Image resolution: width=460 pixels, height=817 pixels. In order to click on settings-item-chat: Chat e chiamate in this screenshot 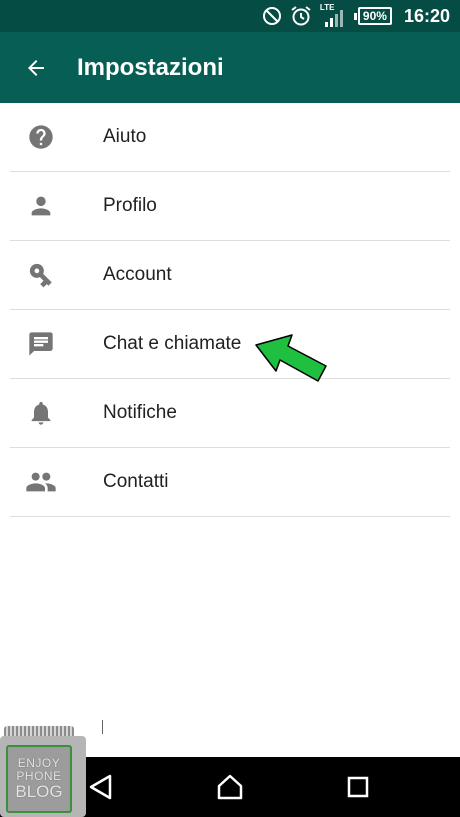, I will do `click(230, 344)`.